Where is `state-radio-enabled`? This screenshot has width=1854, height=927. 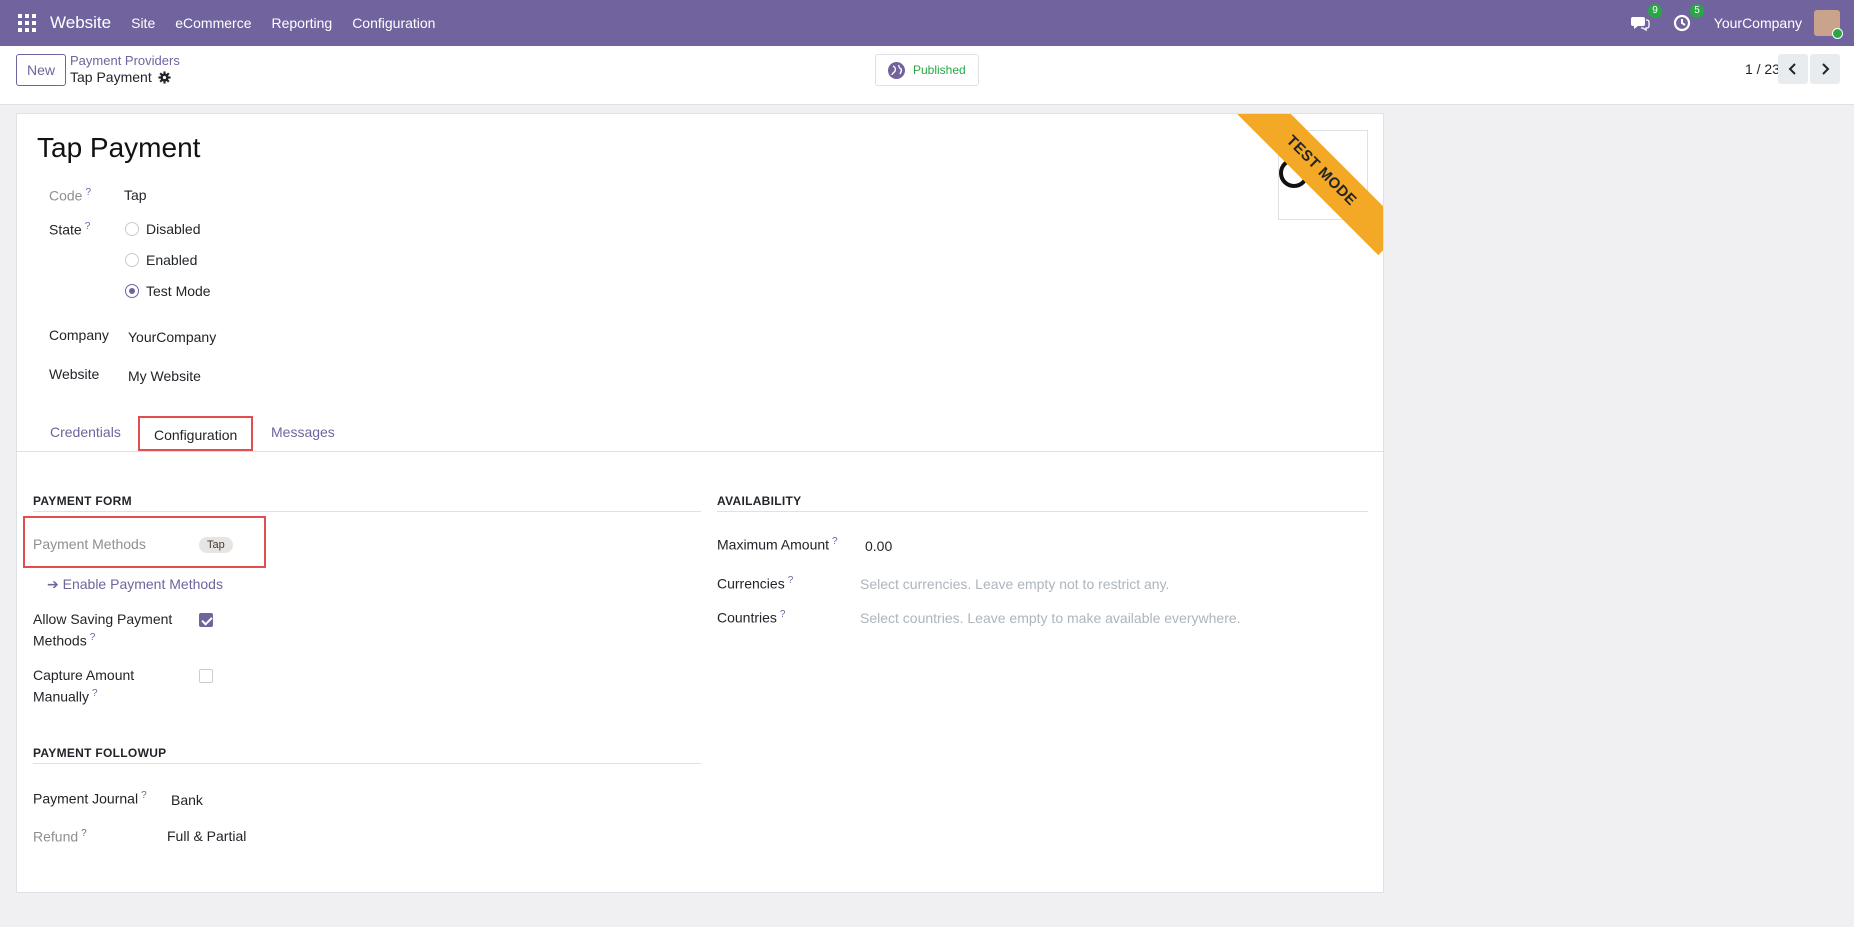 state-radio-enabled is located at coordinates (132, 260).